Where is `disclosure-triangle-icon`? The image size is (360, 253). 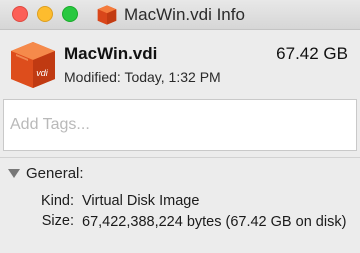 disclosure-triangle-icon is located at coordinates (14, 173).